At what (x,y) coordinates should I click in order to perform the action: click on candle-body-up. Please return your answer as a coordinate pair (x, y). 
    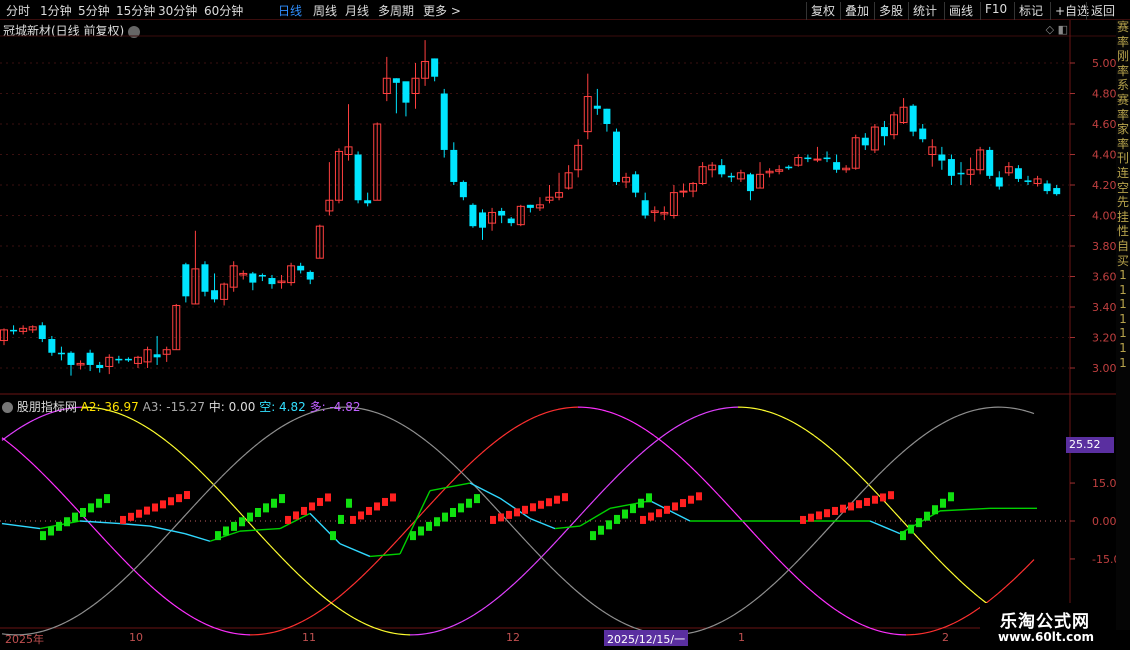
    Looking at the image, I should click on (683, 191).